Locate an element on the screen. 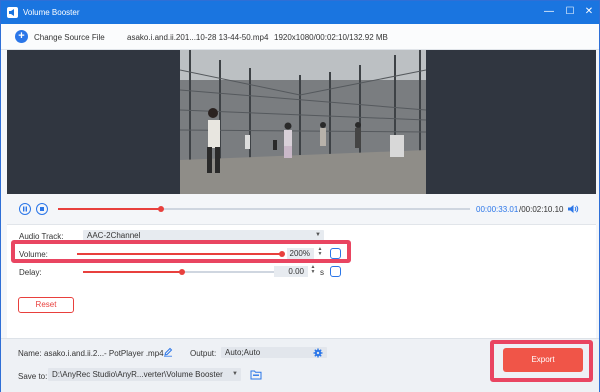  add-icon: + is located at coordinates (21, 36).